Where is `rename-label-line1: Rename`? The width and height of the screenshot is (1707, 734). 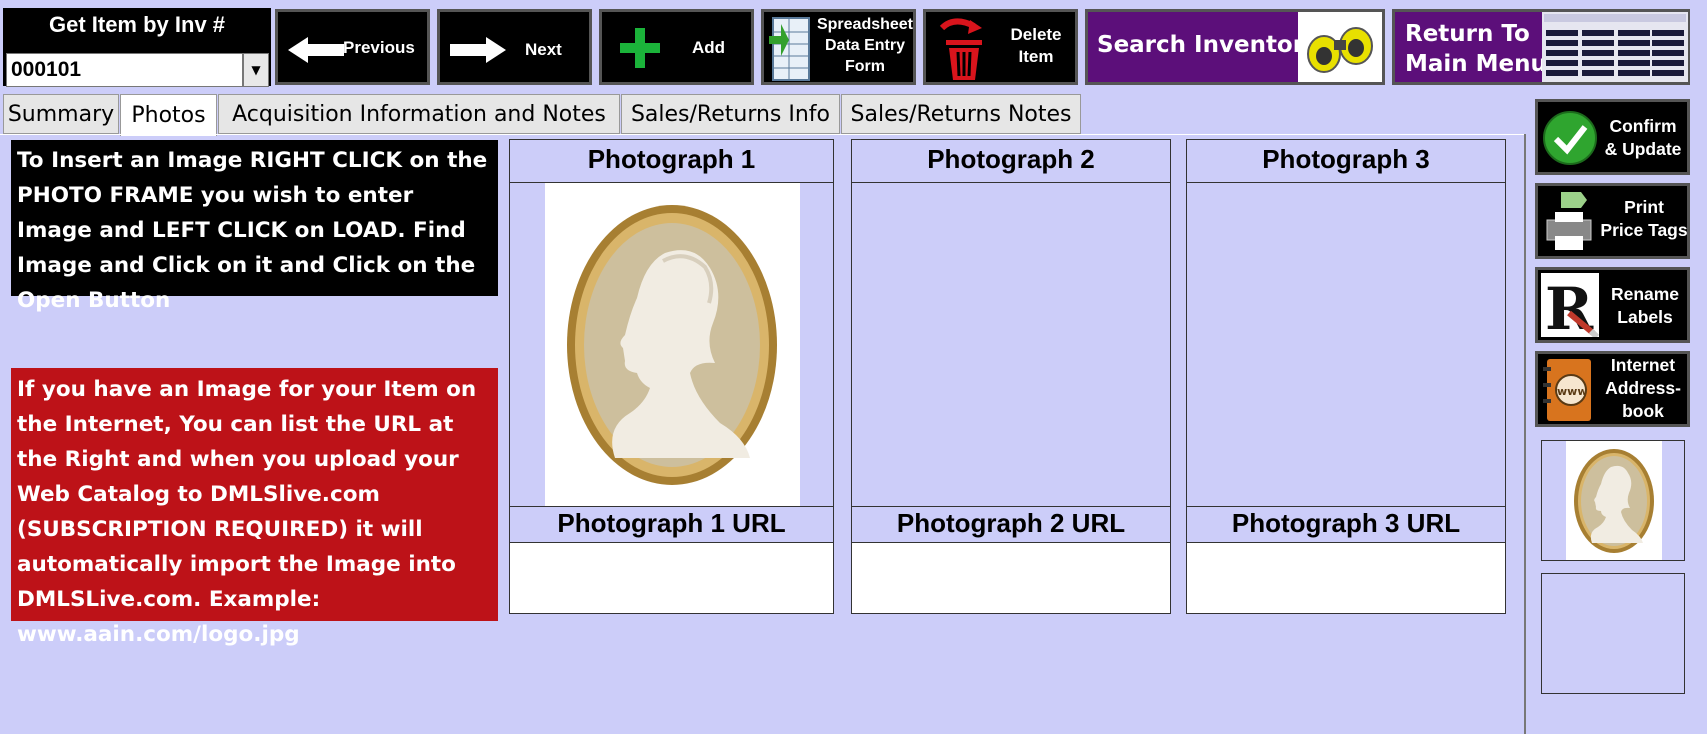 rename-label-line1: Rename is located at coordinates (1645, 294).